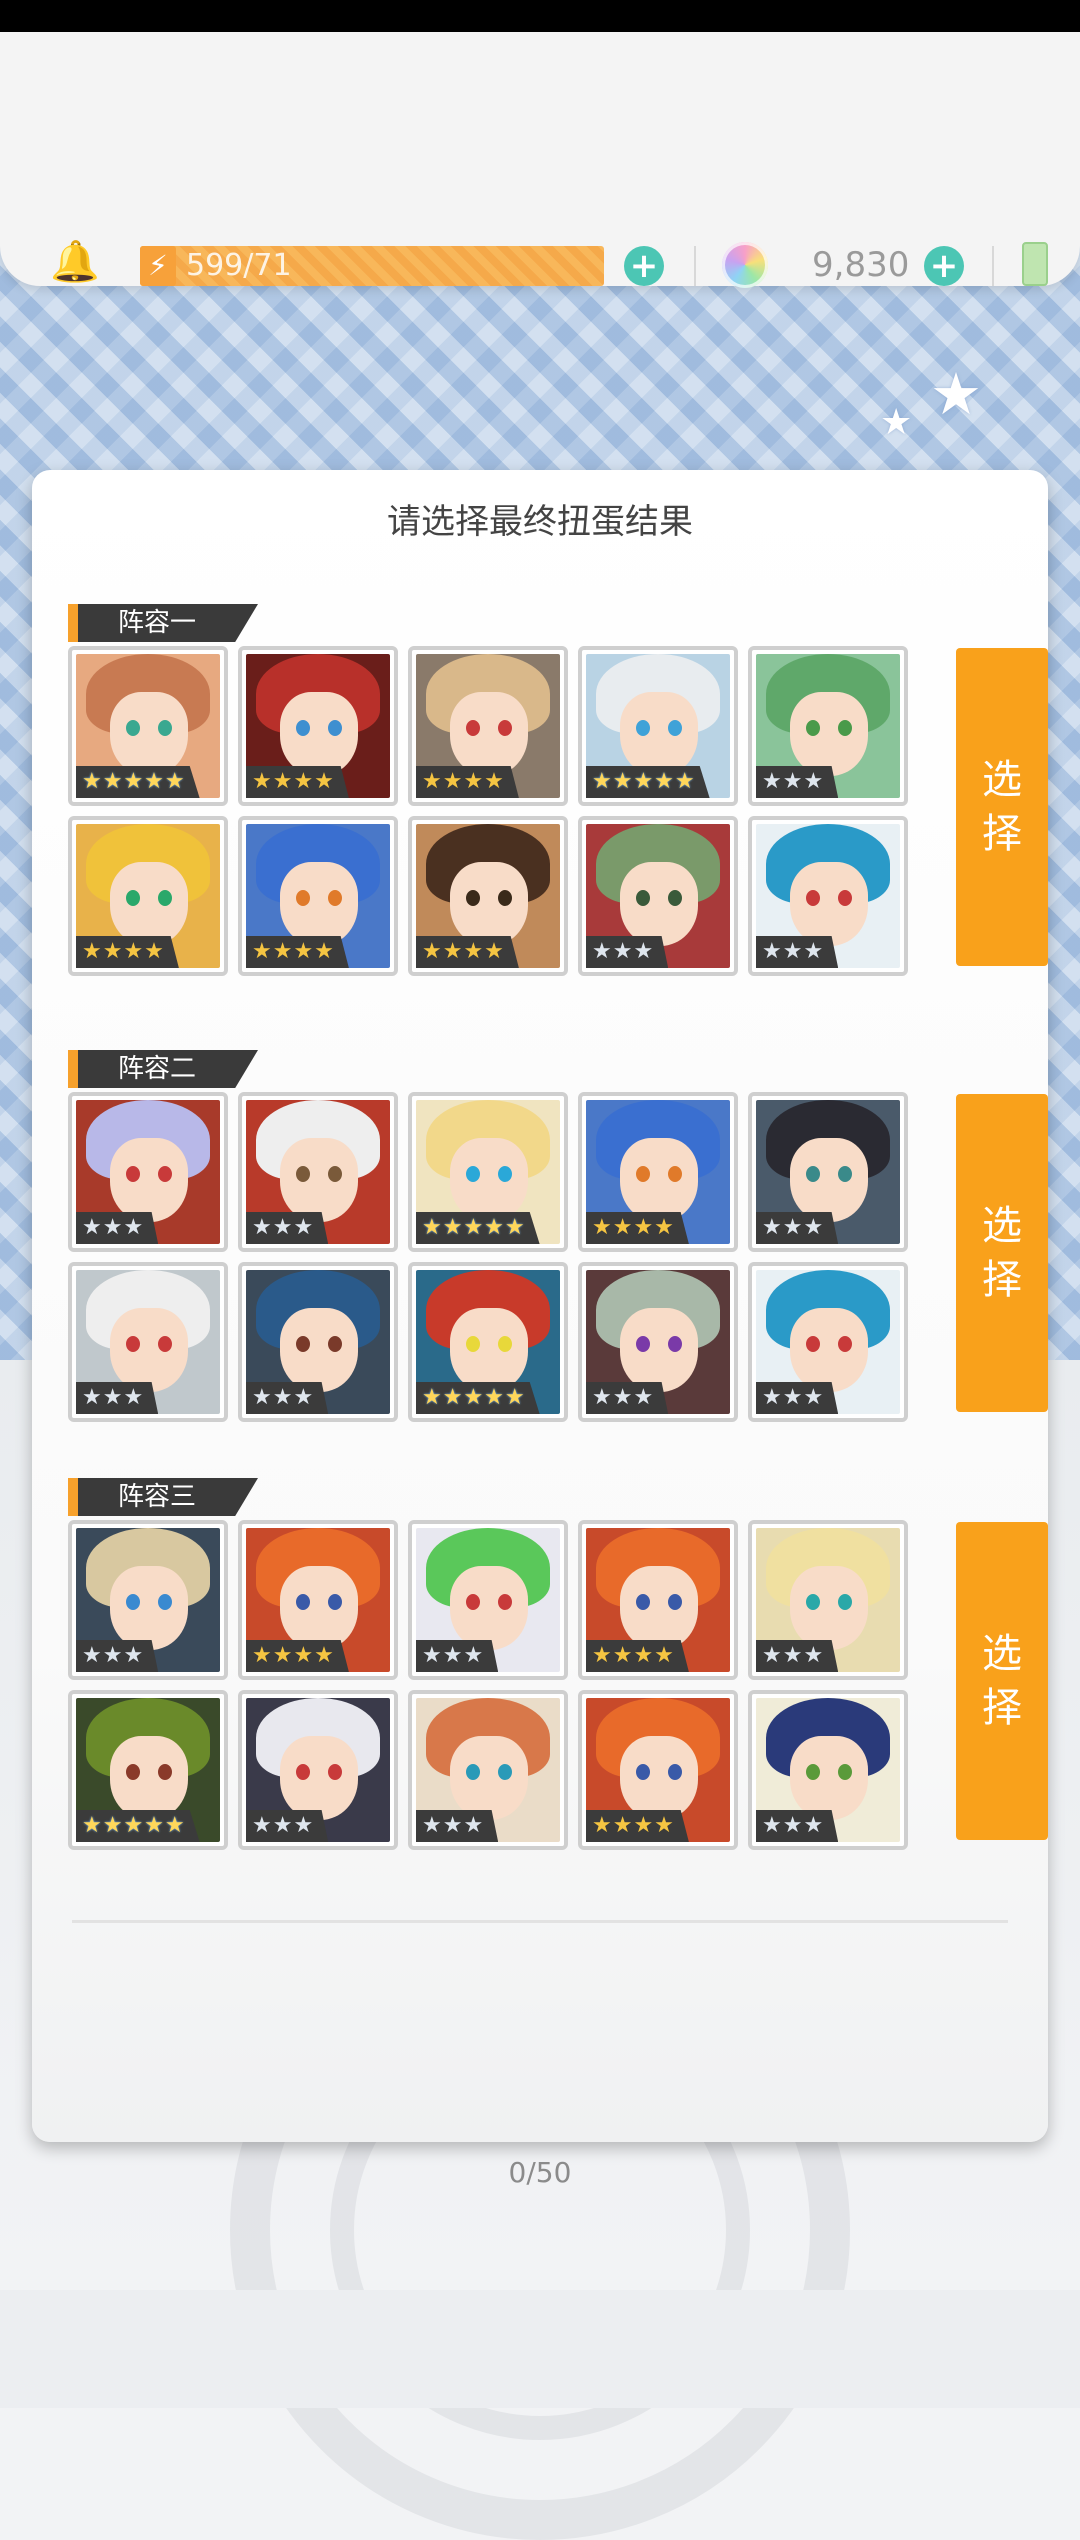 The height and width of the screenshot is (2540, 1080). What do you see at coordinates (1002, 807) in the screenshot?
I see `select-team-1-button: 选 择` at bounding box center [1002, 807].